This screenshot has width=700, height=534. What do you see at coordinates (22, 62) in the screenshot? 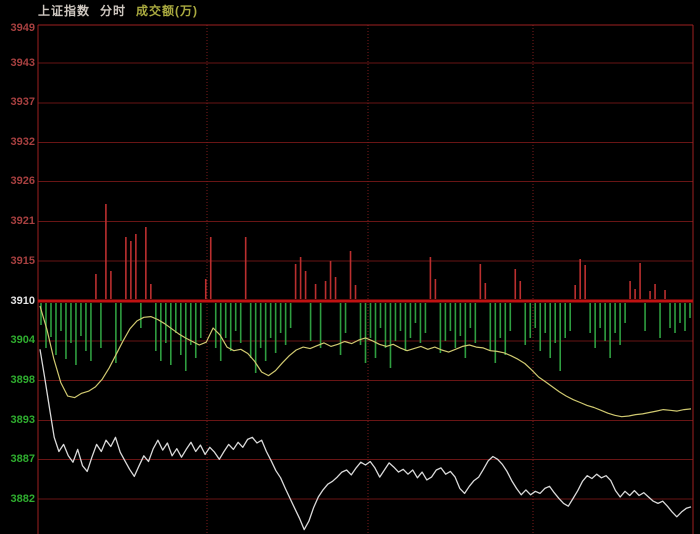
I see `y-axis-label: 3943` at bounding box center [22, 62].